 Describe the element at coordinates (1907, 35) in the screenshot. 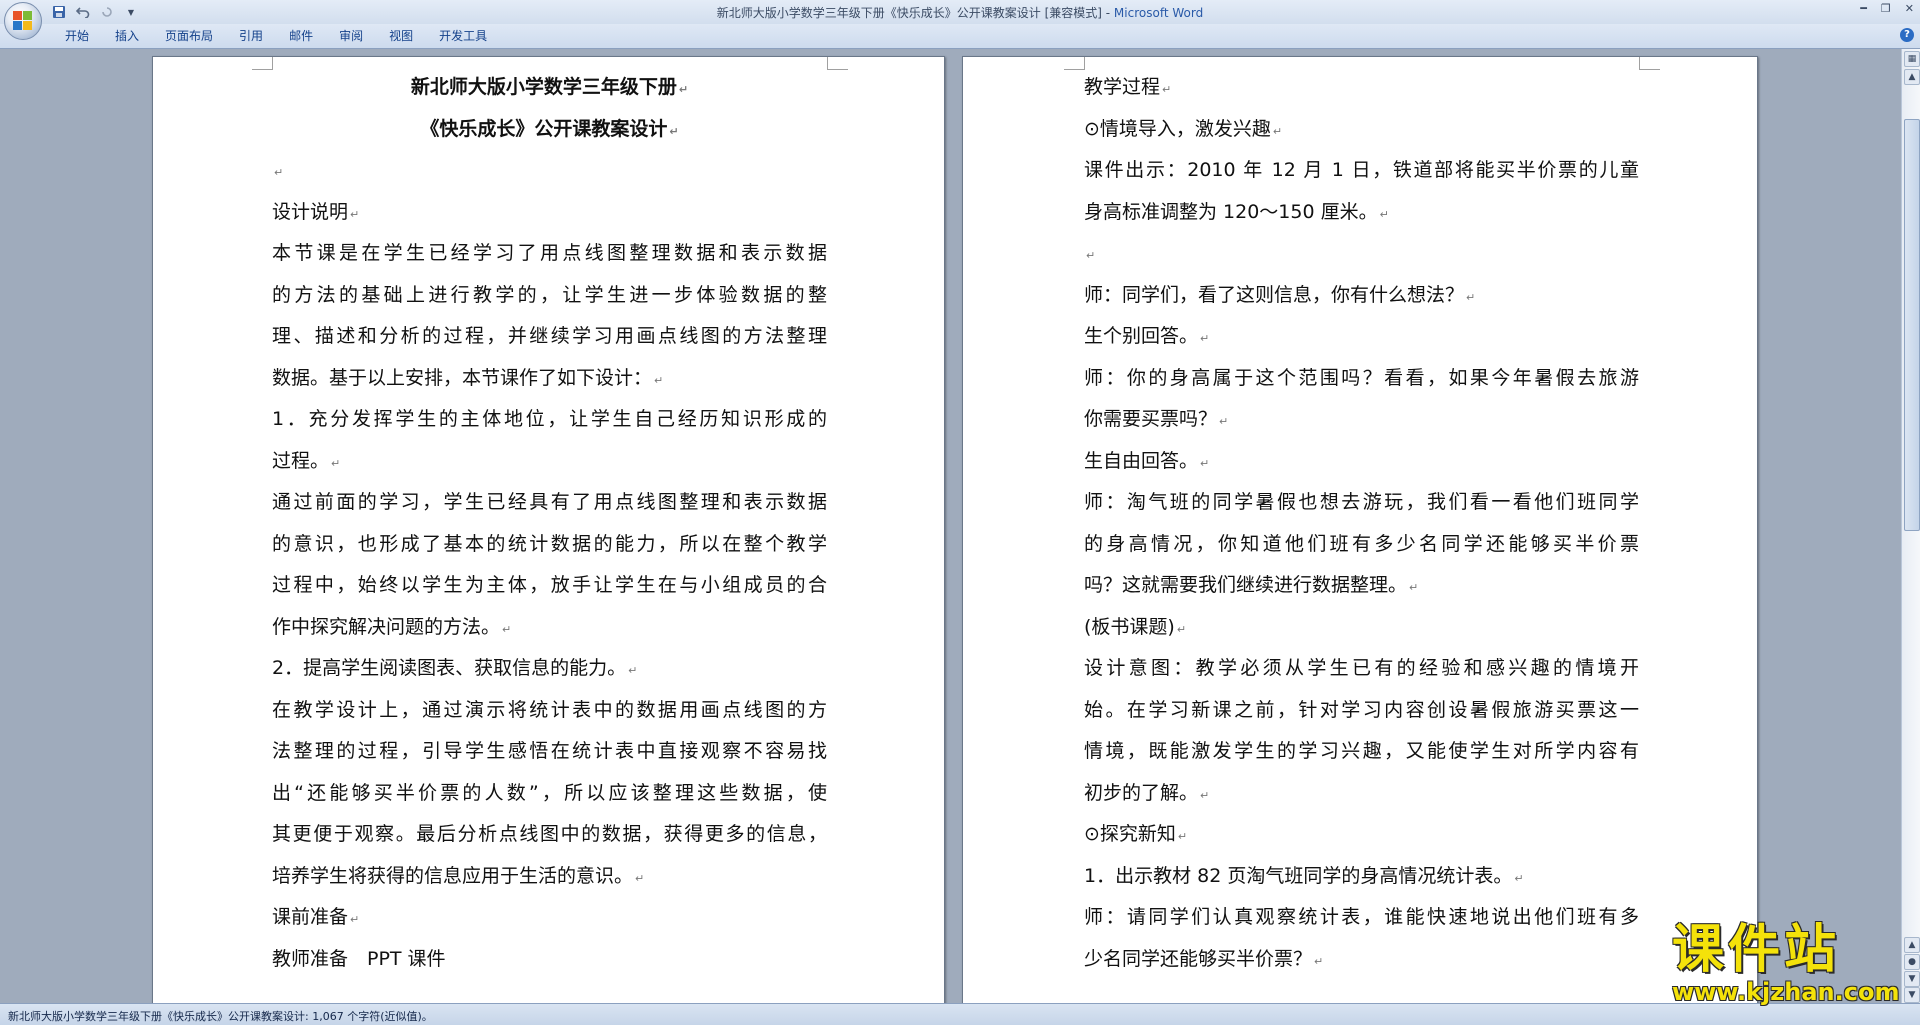

I see `help-icon: ?` at that location.